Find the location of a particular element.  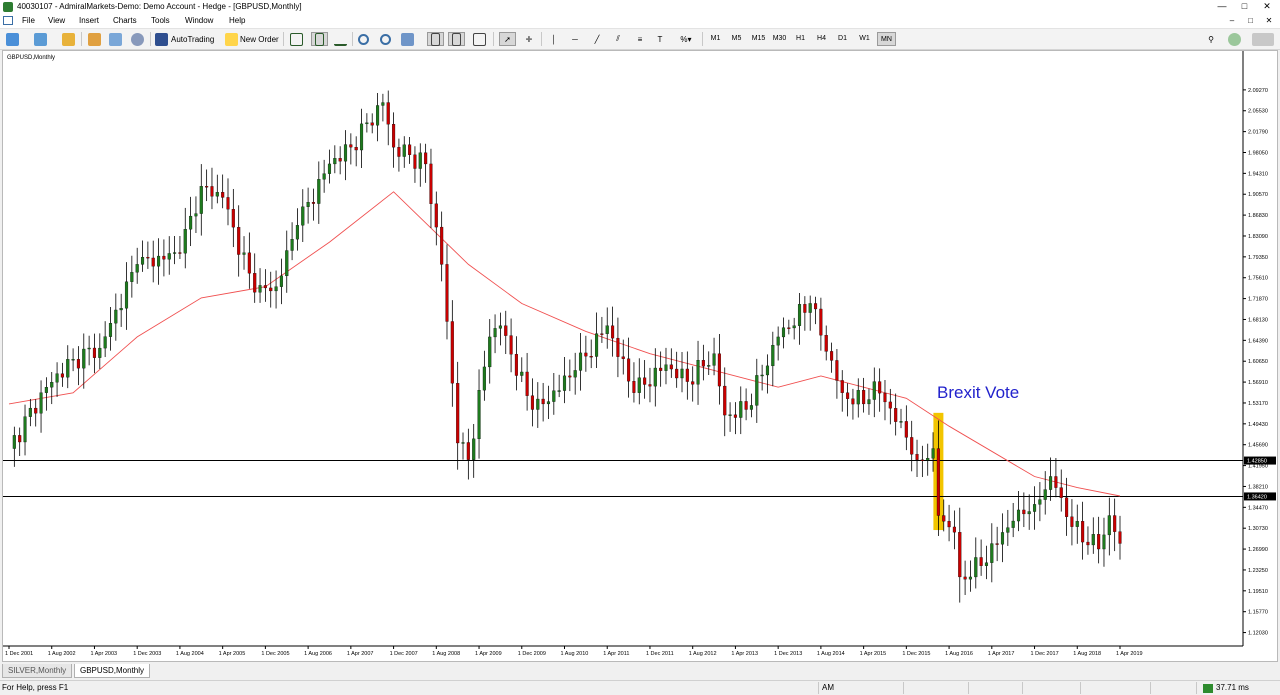

chat-button is located at coordinates (1234, 39).